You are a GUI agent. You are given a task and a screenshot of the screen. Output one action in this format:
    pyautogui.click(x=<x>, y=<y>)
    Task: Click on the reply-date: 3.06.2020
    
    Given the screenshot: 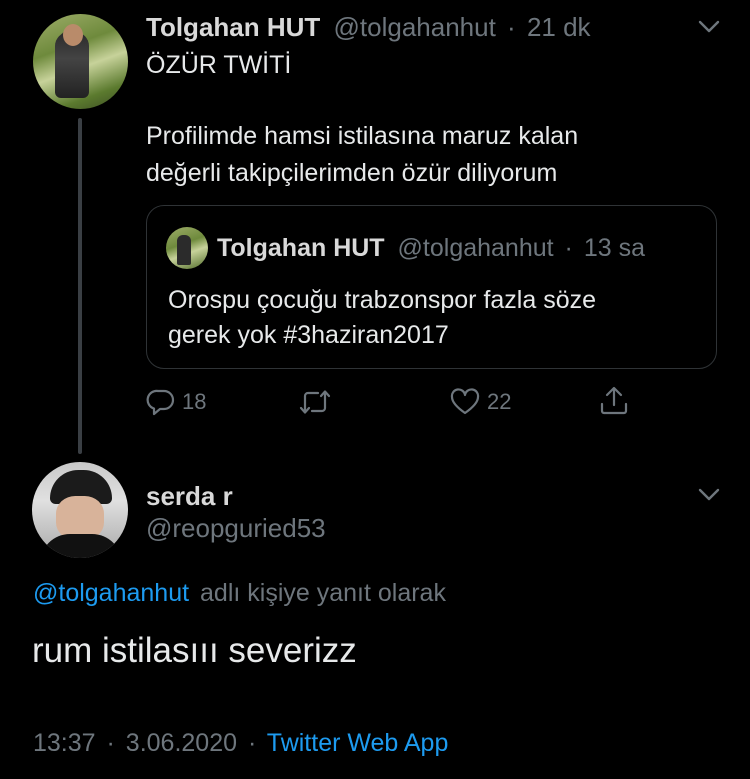 What is the action you would take?
    pyautogui.click(x=181, y=743)
    